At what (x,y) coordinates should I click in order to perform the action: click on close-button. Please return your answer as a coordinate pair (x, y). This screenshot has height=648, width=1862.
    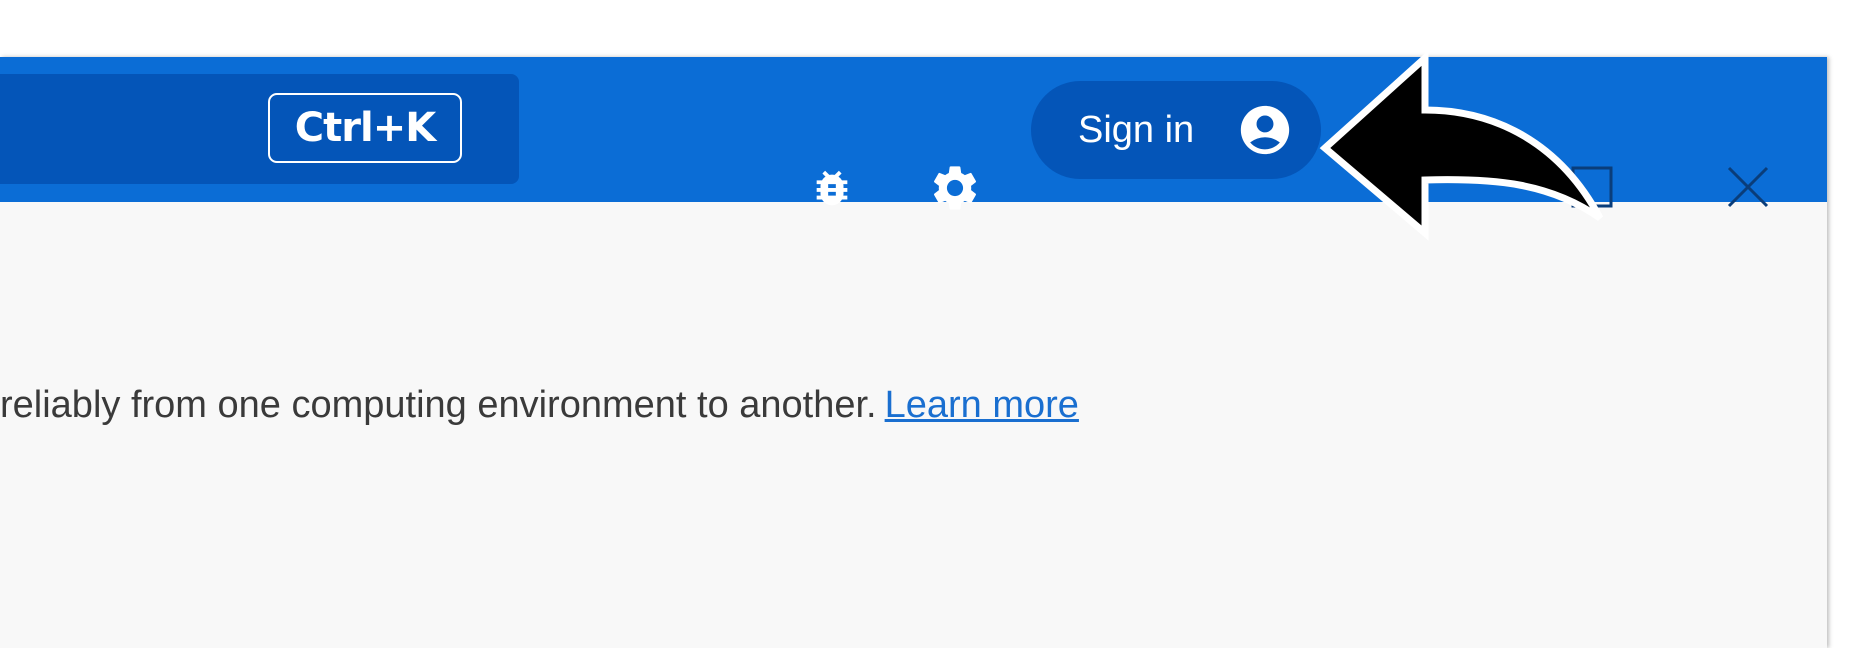
    Looking at the image, I should click on (1748, 187).